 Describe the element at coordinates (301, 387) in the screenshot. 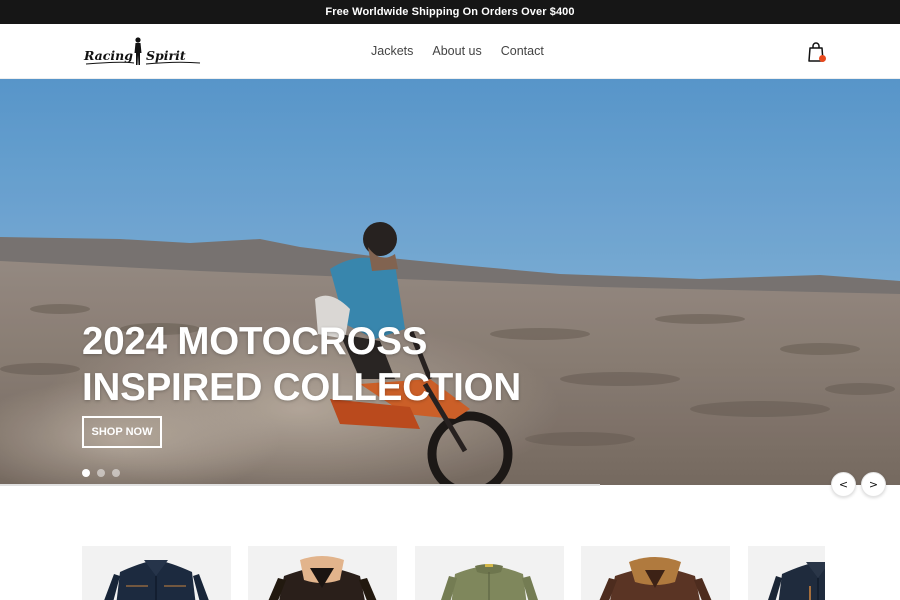

I see `hero-title-line2: INSPIRED COLLECTION` at that location.